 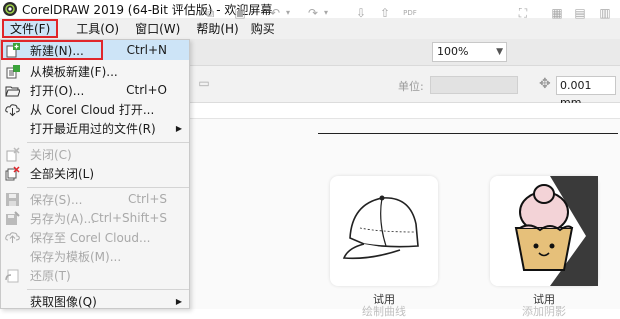 I want to click on menu-item-revert: 还原(T), so click(x=95, y=275).